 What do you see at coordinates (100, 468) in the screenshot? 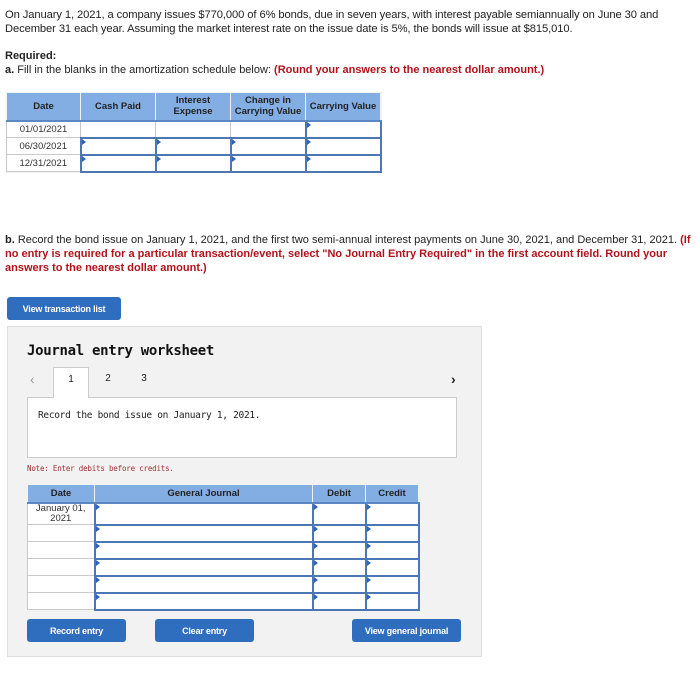
I see `debit-credit-note: Note: Enter debits before credits.` at bounding box center [100, 468].